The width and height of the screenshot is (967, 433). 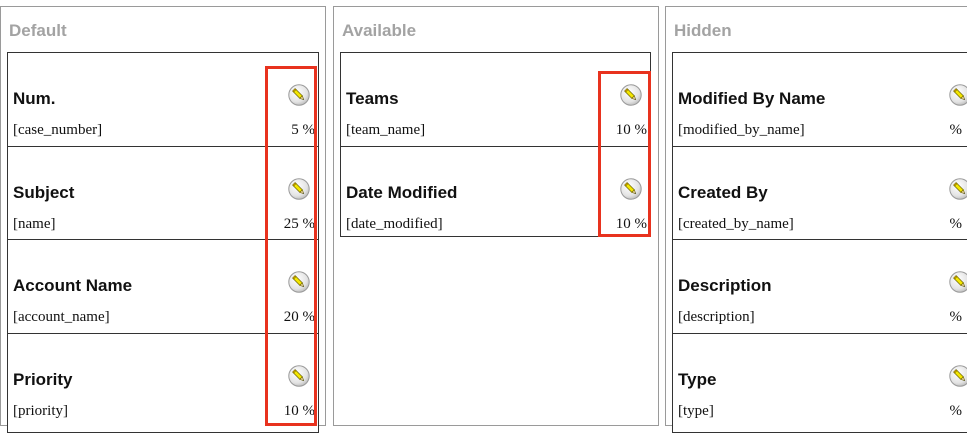 What do you see at coordinates (394, 224) in the screenshot?
I see `field-name: [date_modified]` at bounding box center [394, 224].